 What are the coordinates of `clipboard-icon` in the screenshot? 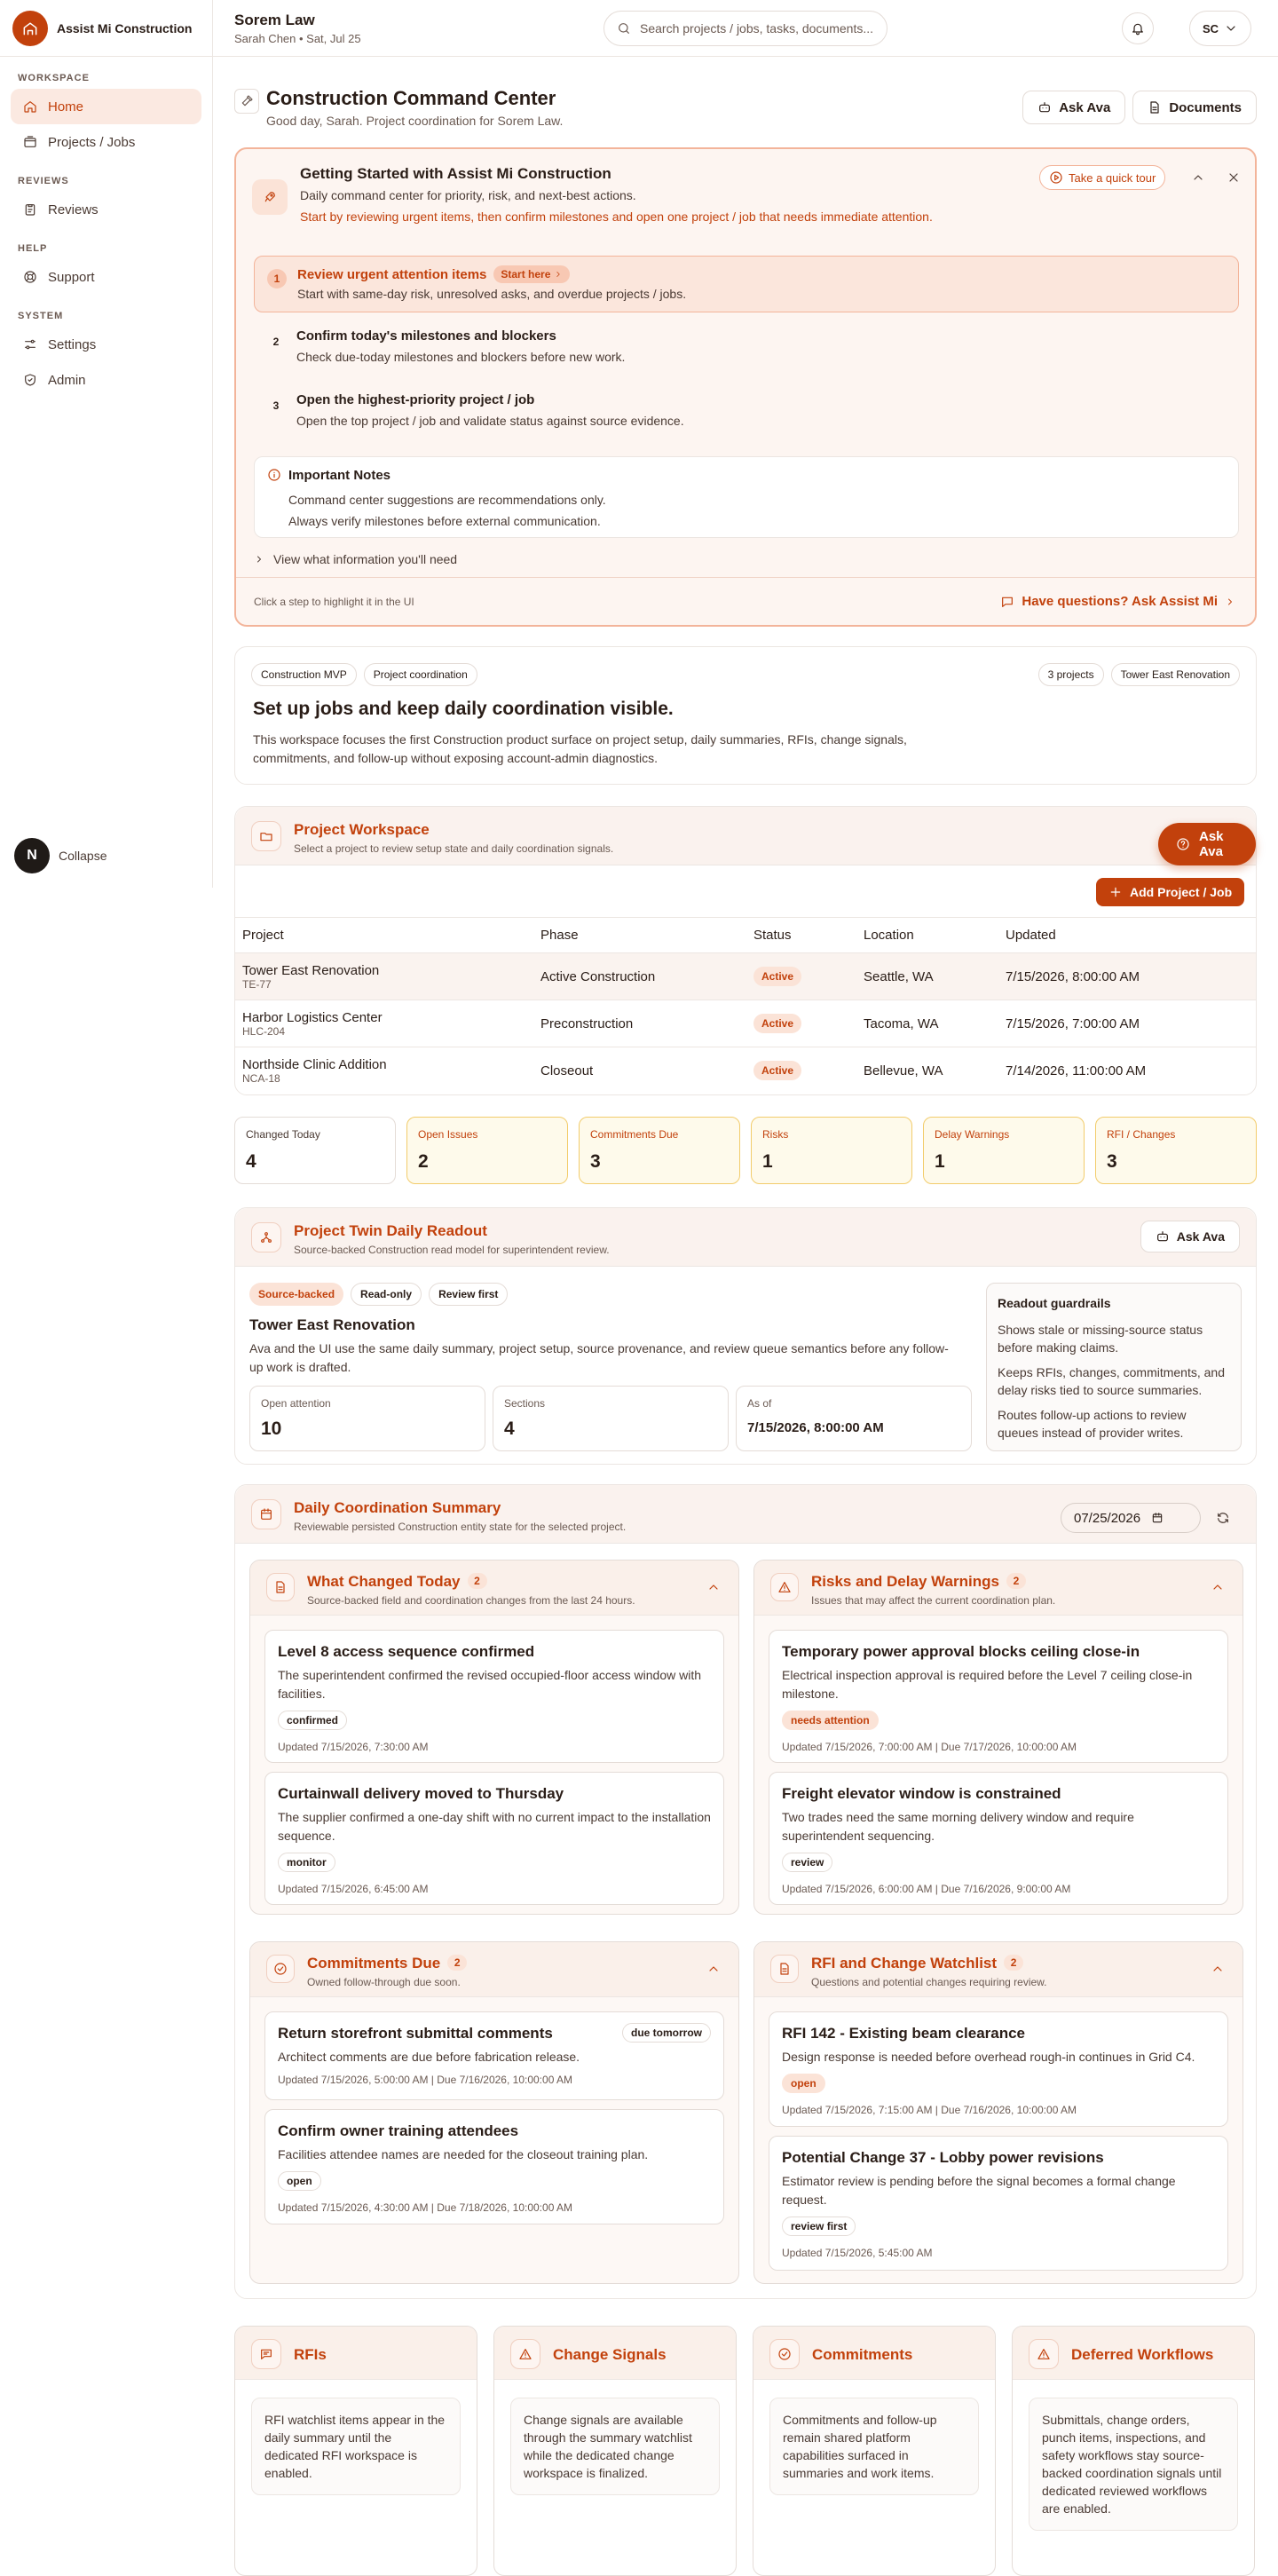 It's located at (30, 209).